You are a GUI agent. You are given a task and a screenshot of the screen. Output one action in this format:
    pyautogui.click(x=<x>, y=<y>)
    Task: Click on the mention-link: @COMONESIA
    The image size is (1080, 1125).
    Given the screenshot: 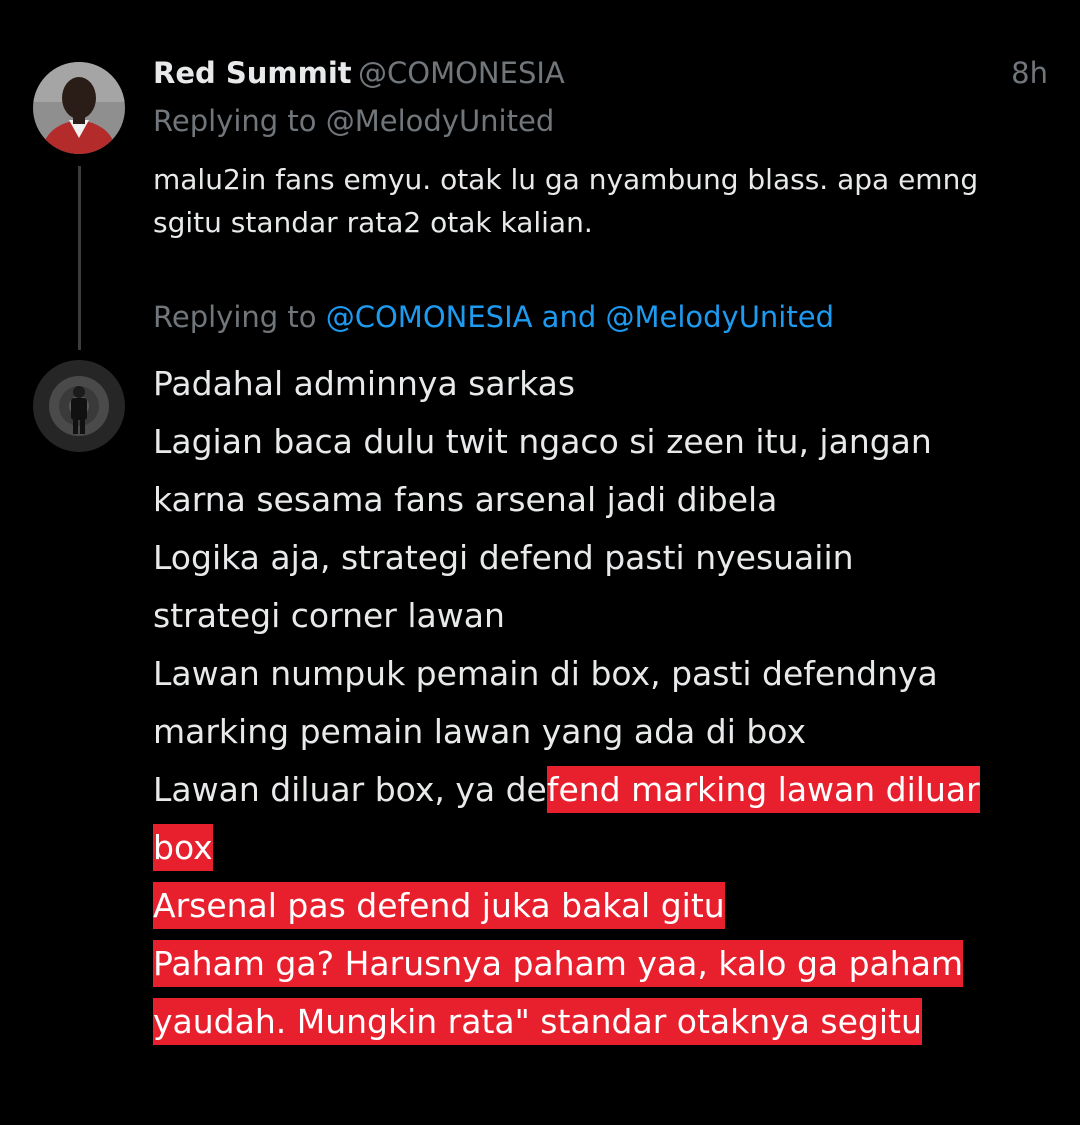 What is the action you would take?
    pyautogui.click(x=429, y=317)
    